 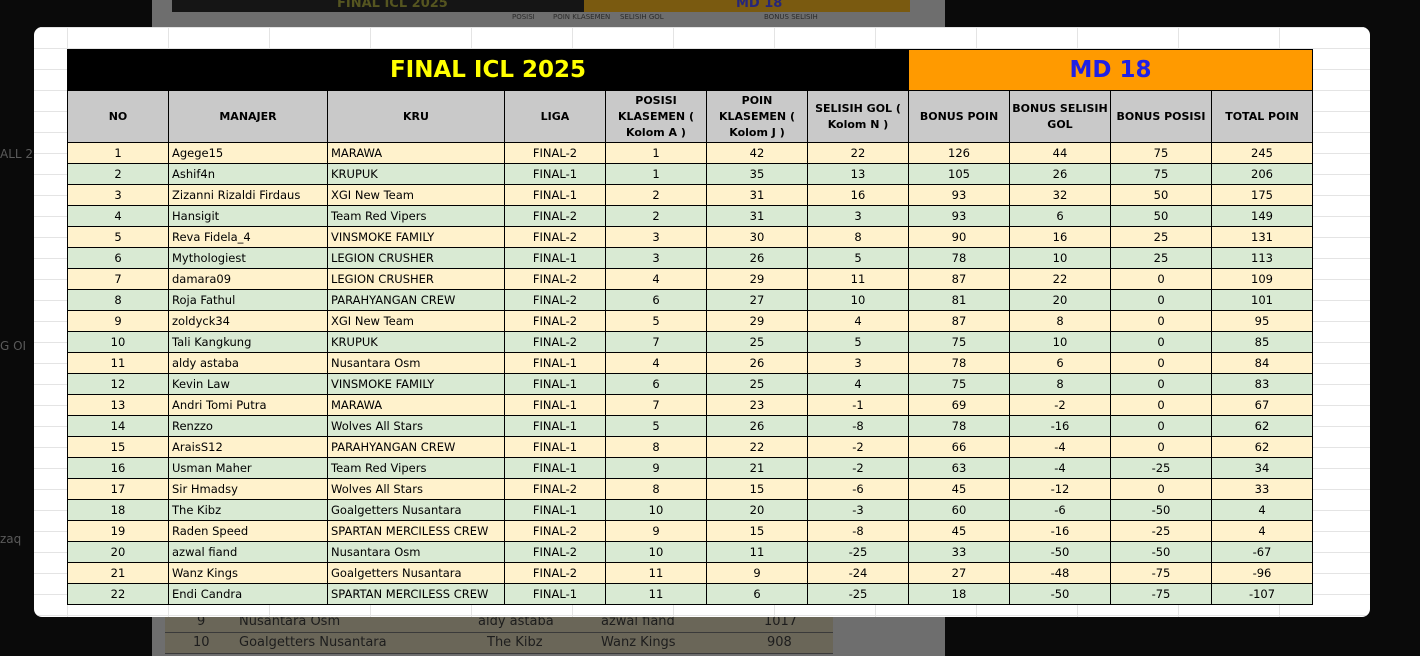 What do you see at coordinates (118, 594) in the screenshot?
I see `cell-no: 22` at bounding box center [118, 594].